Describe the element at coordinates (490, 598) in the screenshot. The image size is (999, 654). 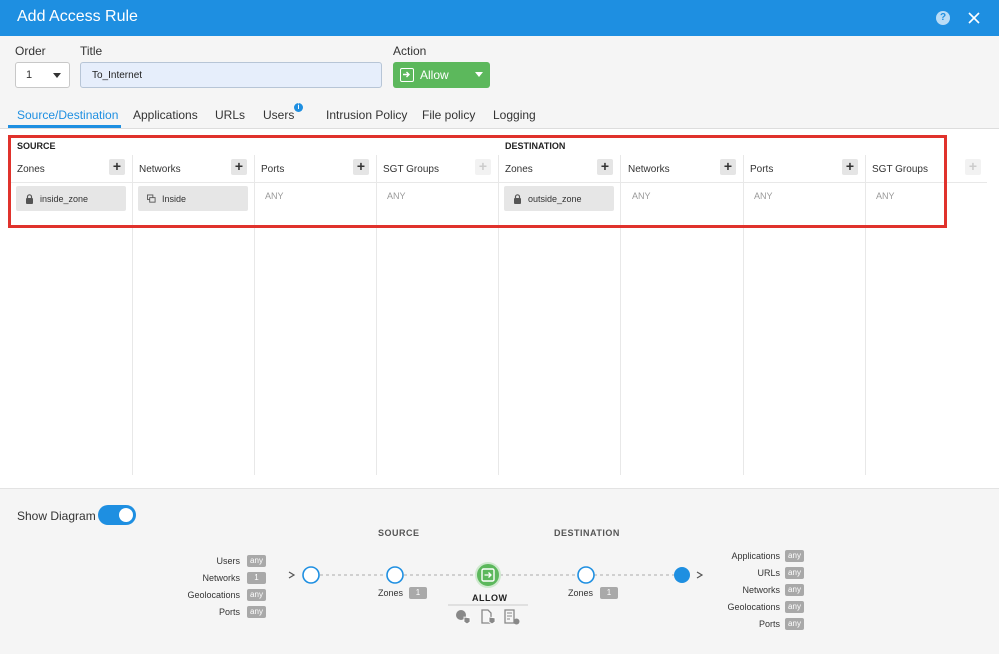
I see `diagram-action-label: ALLOW` at that location.